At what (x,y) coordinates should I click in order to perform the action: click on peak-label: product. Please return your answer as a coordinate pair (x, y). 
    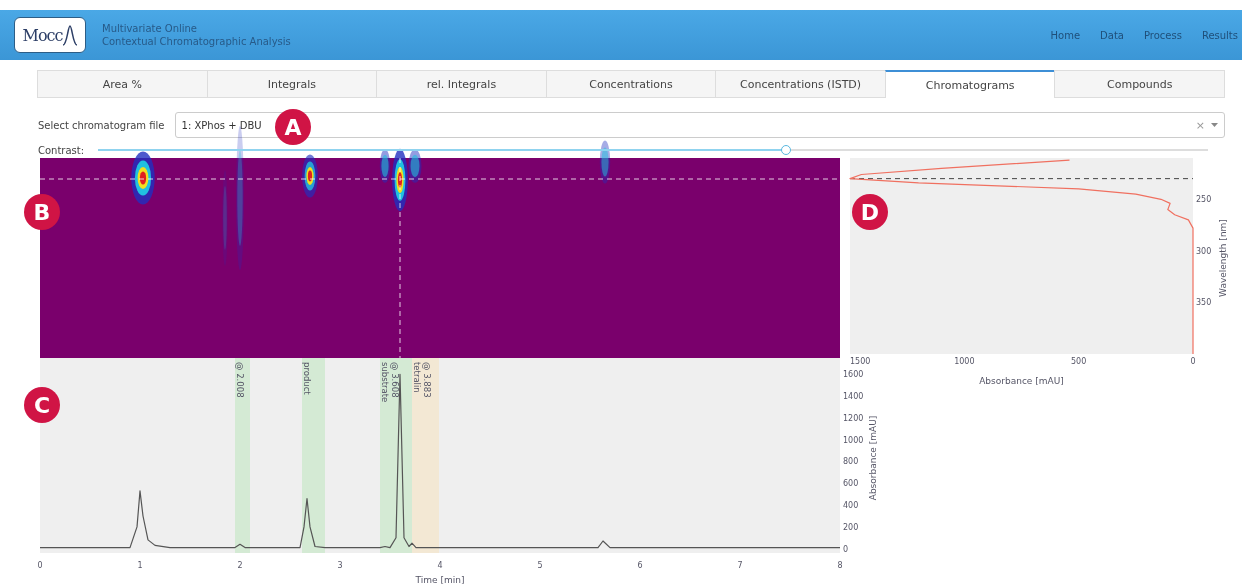
    Looking at the image, I should click on (306, 378).